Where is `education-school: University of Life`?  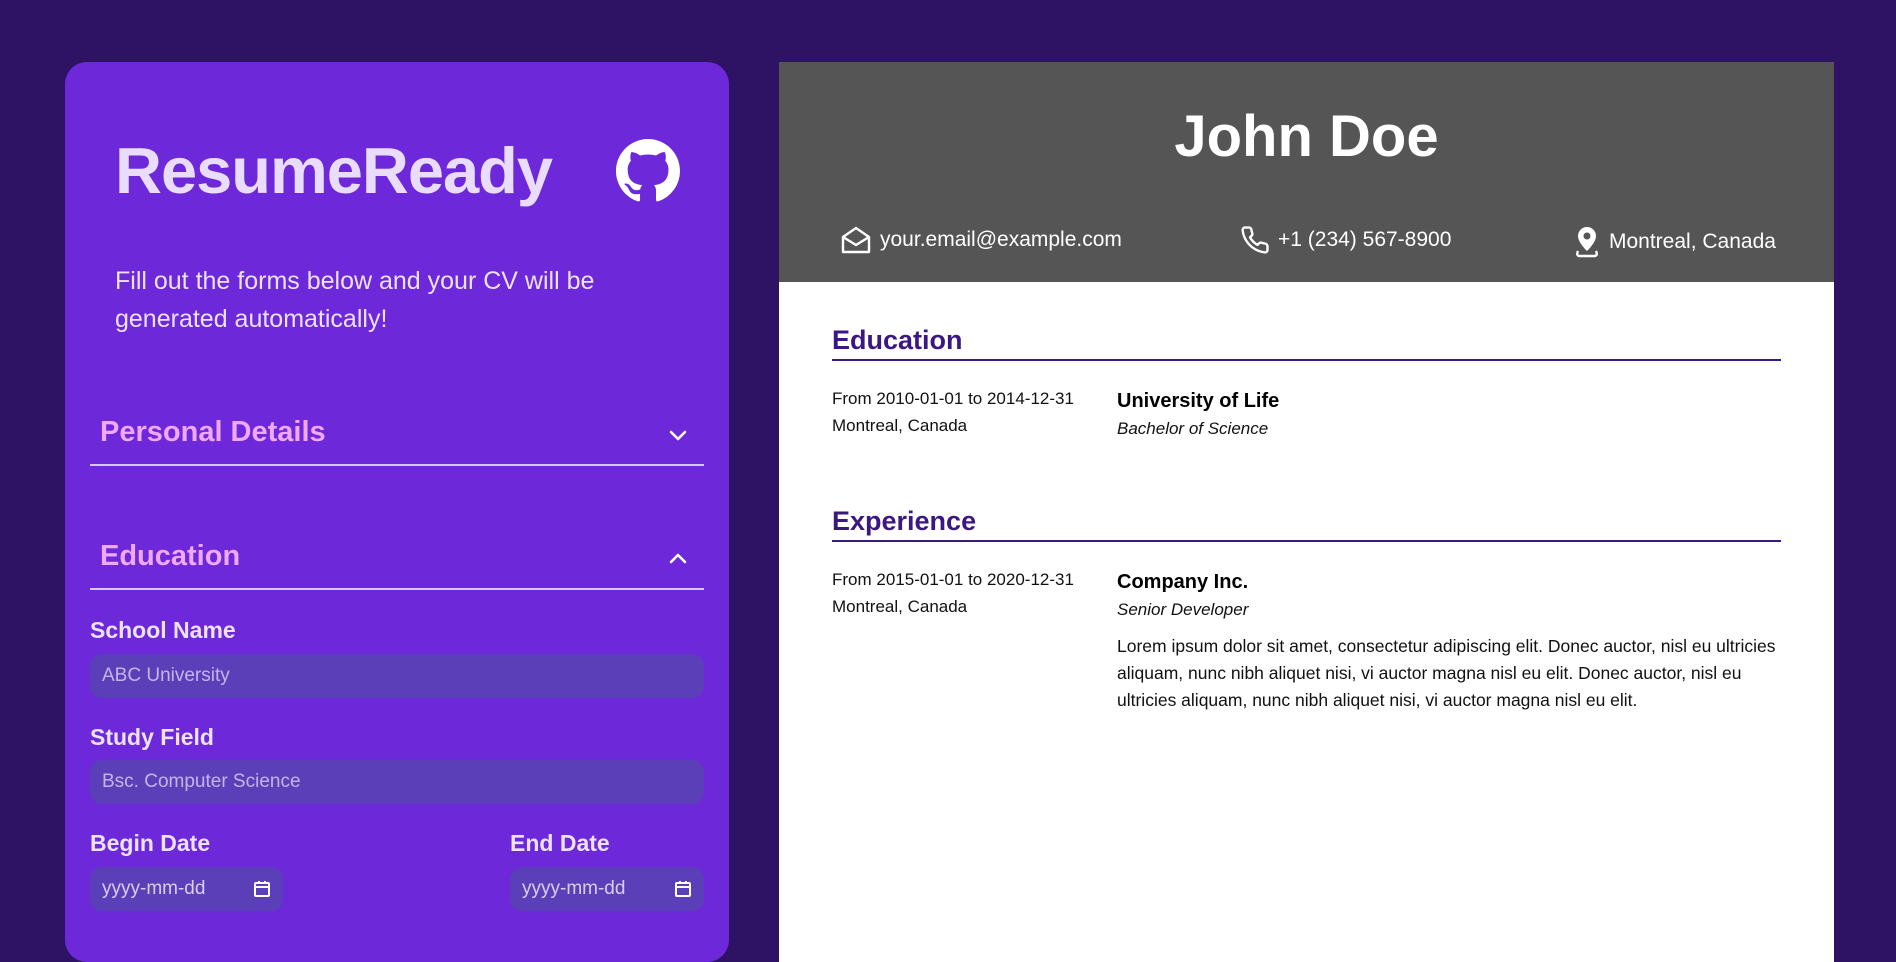 education-school: University of Life is located at coordinates (1198, 401).